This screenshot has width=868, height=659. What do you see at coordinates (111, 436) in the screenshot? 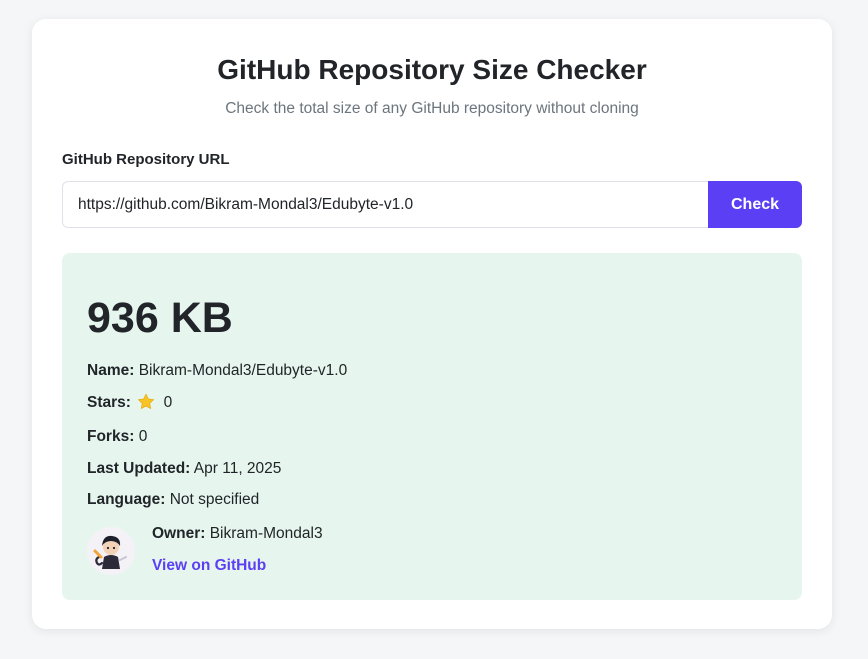
I see `forks-label: Forks:` at bounding box center [111, 436].